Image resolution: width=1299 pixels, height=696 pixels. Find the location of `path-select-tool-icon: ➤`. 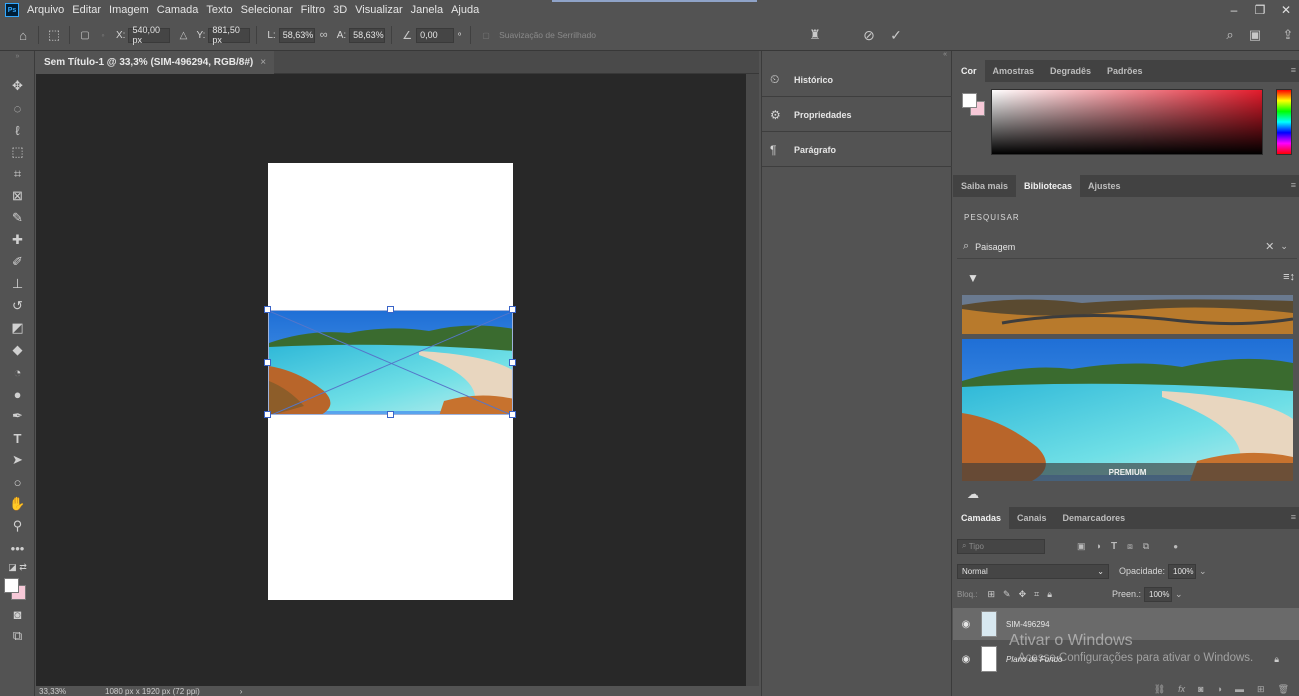

path-select-tool-icon: ➤ is located at coordinates (17, 460).